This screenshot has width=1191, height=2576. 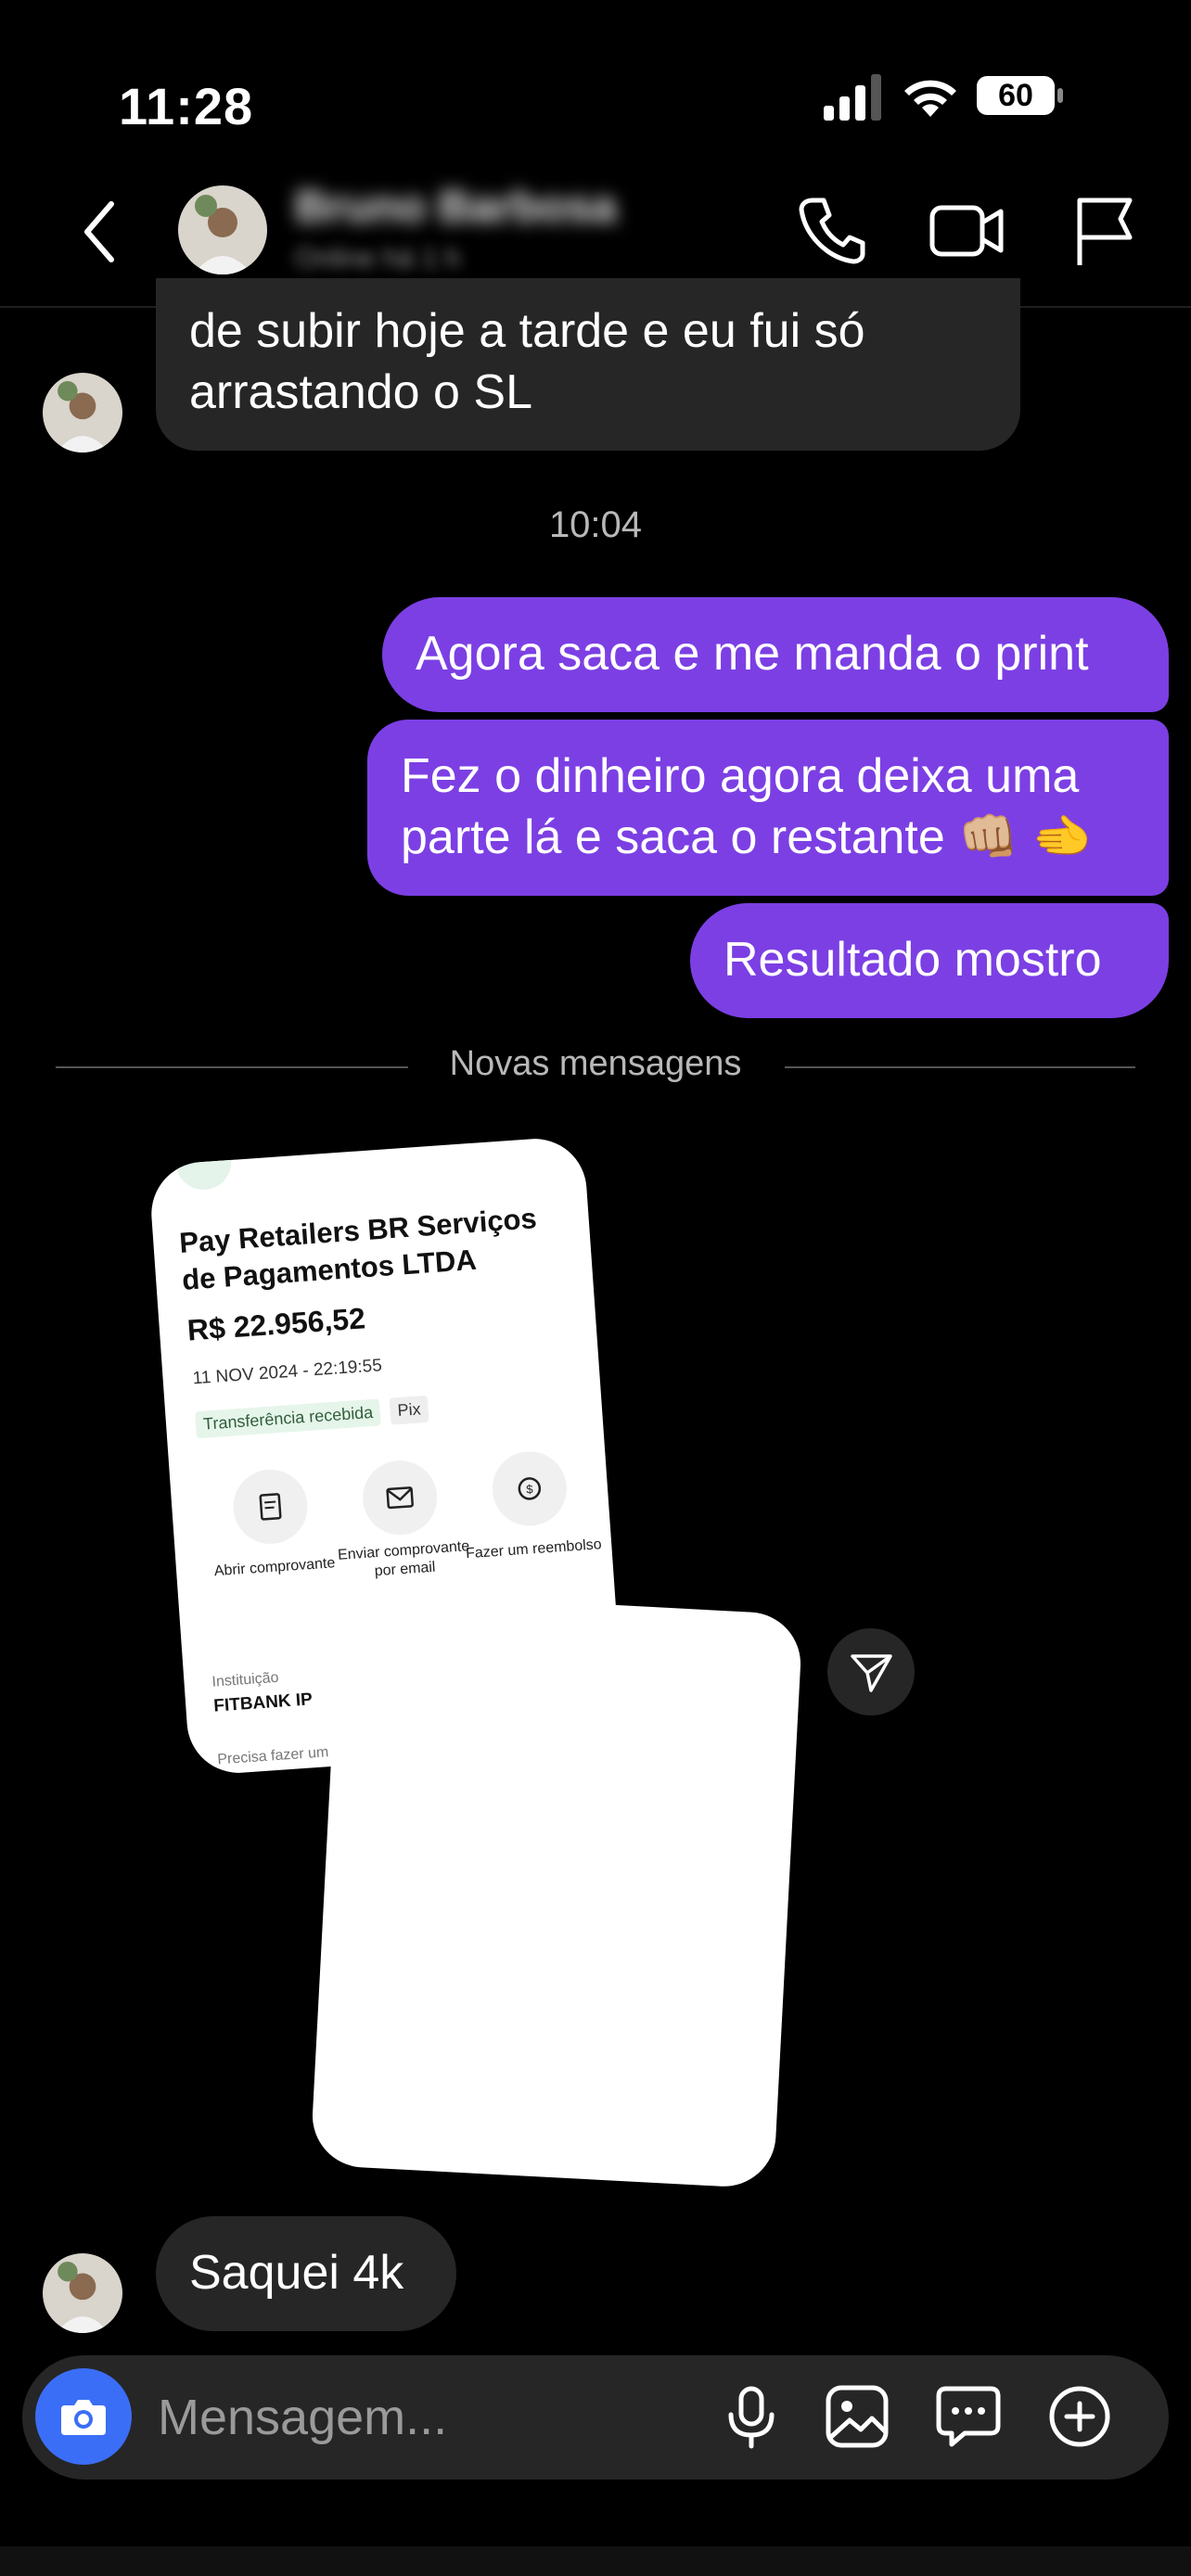 What do you see at coordinates (747, 837) in the screenshot?
I see `message-text-line: parte lá e saca o restante 👊🏼 🫲` at bounding box center [747, 837].